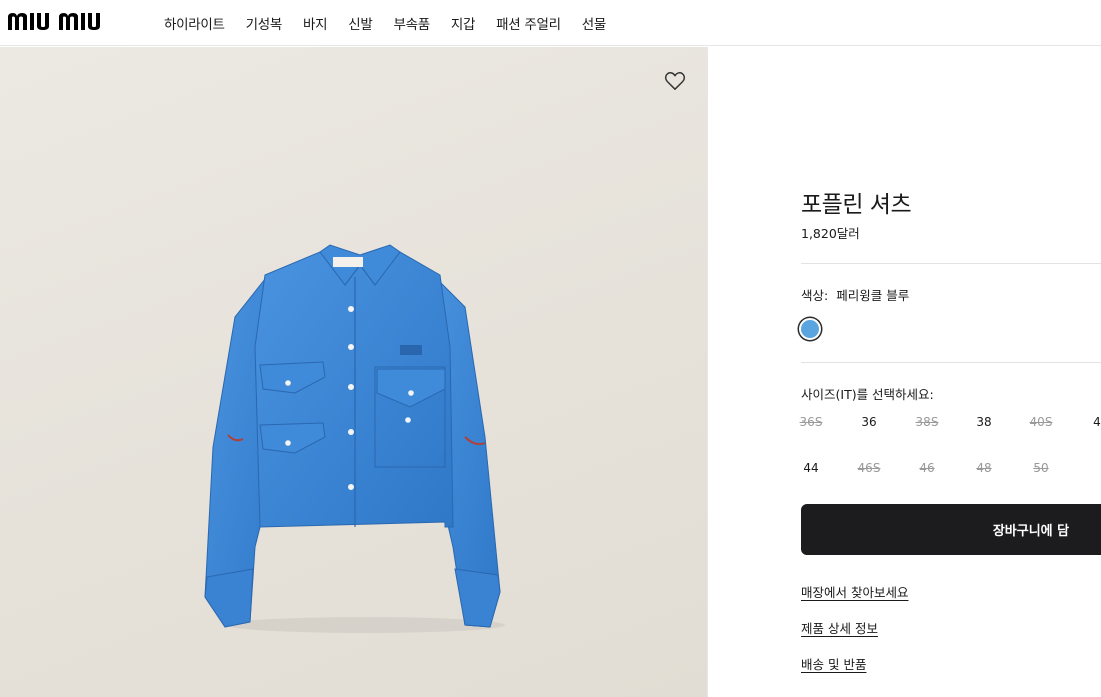 This screenshot has height=697, width=1101. Describe the element at coordinates (463, 23) in the screenshot. I see `nav-item-wallets: 지갑` at that location.